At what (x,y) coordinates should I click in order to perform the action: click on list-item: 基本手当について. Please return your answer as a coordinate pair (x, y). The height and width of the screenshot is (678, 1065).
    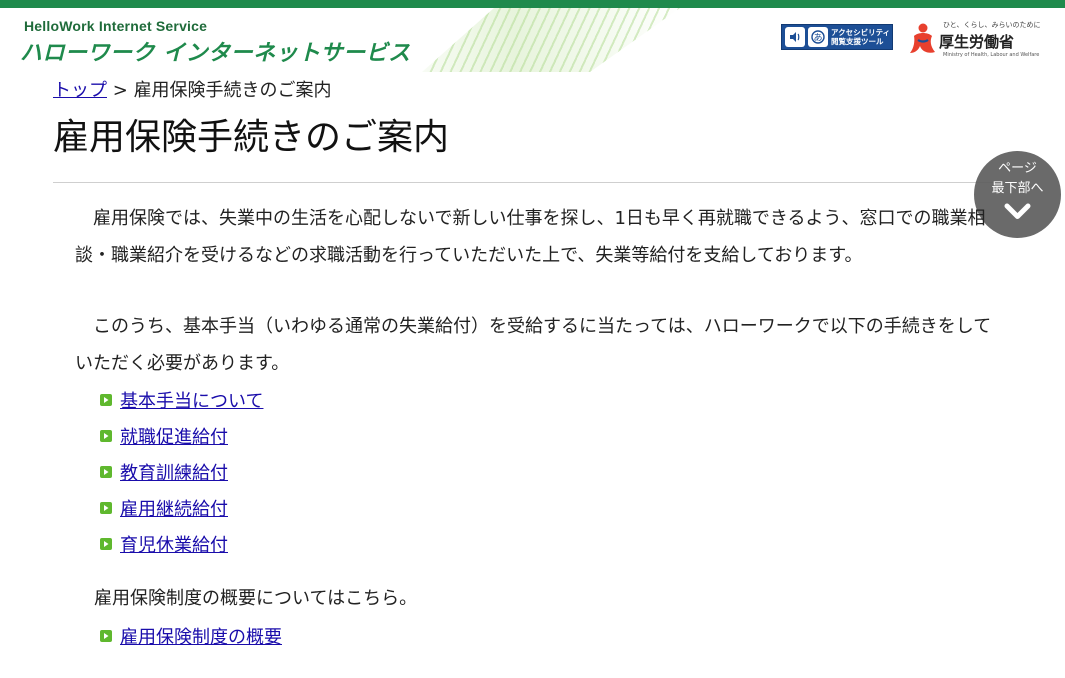
    Looking at the image, I should click on (181, 400).